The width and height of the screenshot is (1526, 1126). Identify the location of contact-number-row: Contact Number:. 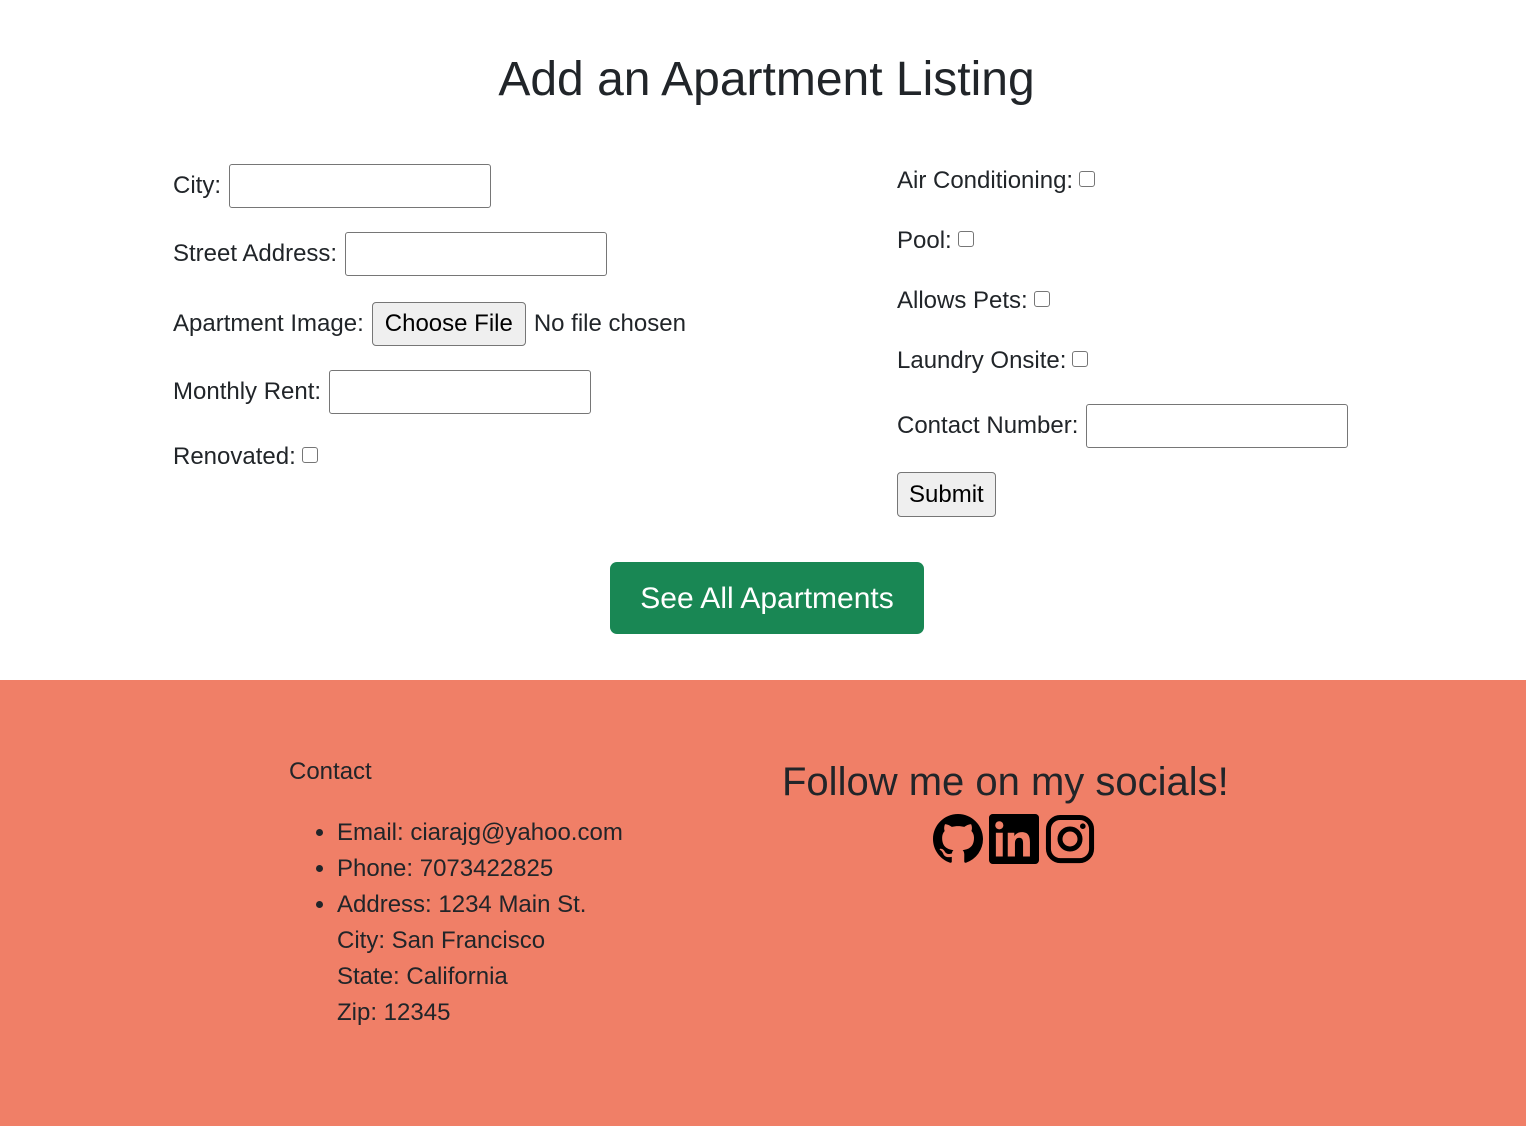
(1123, 426).